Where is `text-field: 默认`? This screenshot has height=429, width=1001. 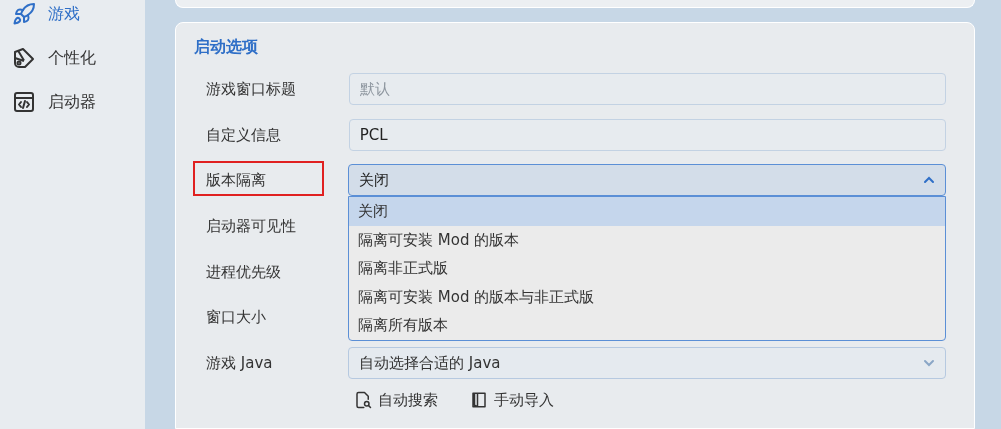
text-field: 默认 is located at coordinates (647, 89).